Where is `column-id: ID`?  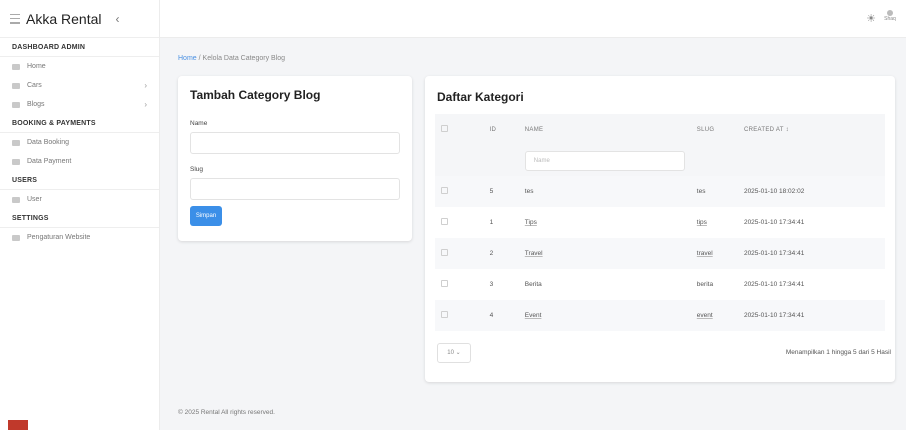
column-id: ID is located at coordinates (501, 129).